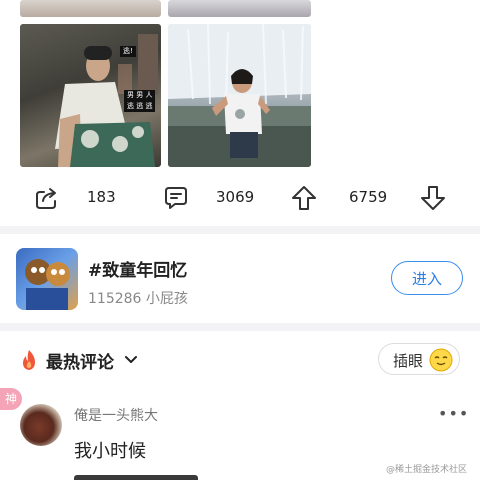 This screenshot has width=480, height=480. Describe the element at coordinates (110, 451) in the screenshot. I see `comment-text: 我小时候` at that location.